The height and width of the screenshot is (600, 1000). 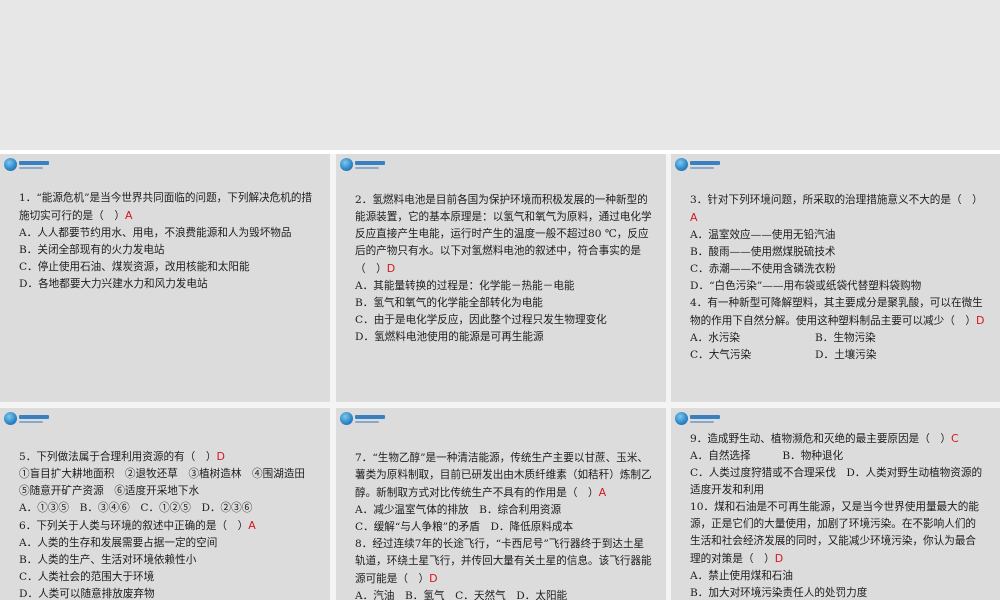 What do you see at coordinates (137, 525) in the screenshot?
I see `question-6: 6．下列关于人类与环境的叙述中正确的是（ ）A` at bounding box center [137, 525].